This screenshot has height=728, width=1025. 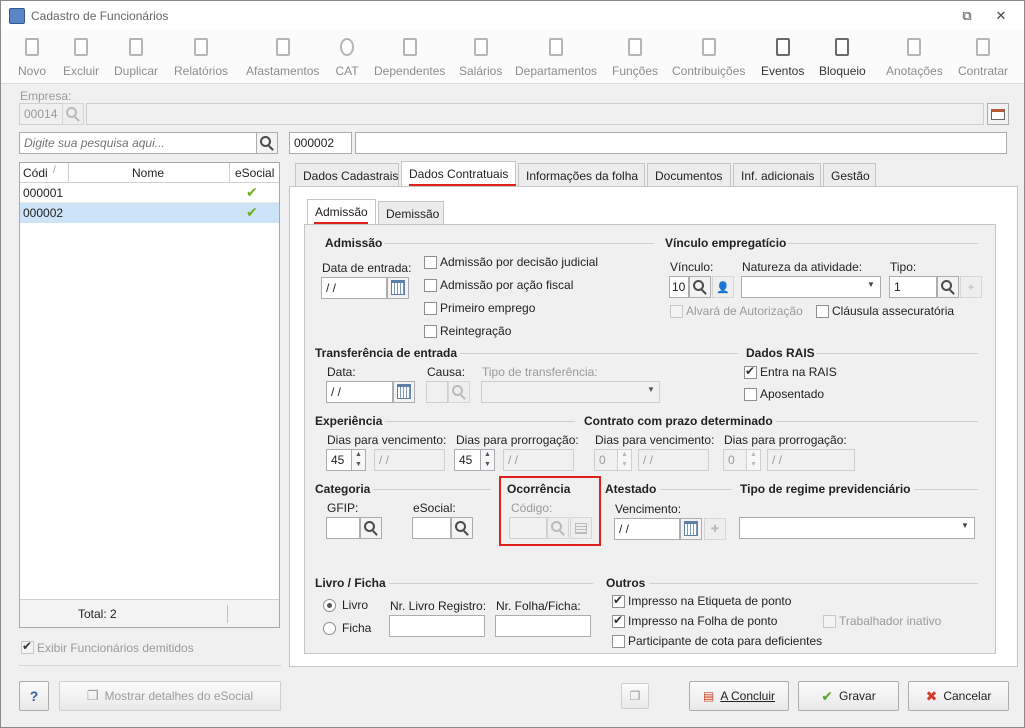 What do you see at coordinates (437, 392) in the screenshot?
I see `transfer-cause-field` at bounding box center [437, 392].